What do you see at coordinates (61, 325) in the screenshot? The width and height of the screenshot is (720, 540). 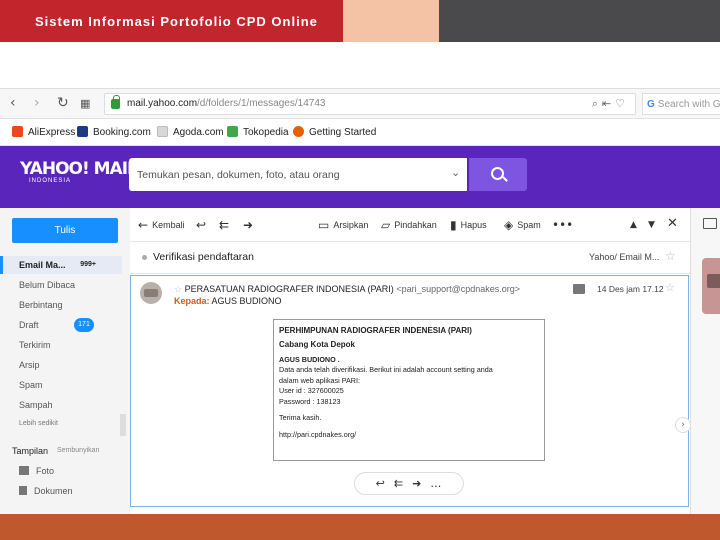 I see `folder-draft: Draft 171` at bounding box center [61, 325].